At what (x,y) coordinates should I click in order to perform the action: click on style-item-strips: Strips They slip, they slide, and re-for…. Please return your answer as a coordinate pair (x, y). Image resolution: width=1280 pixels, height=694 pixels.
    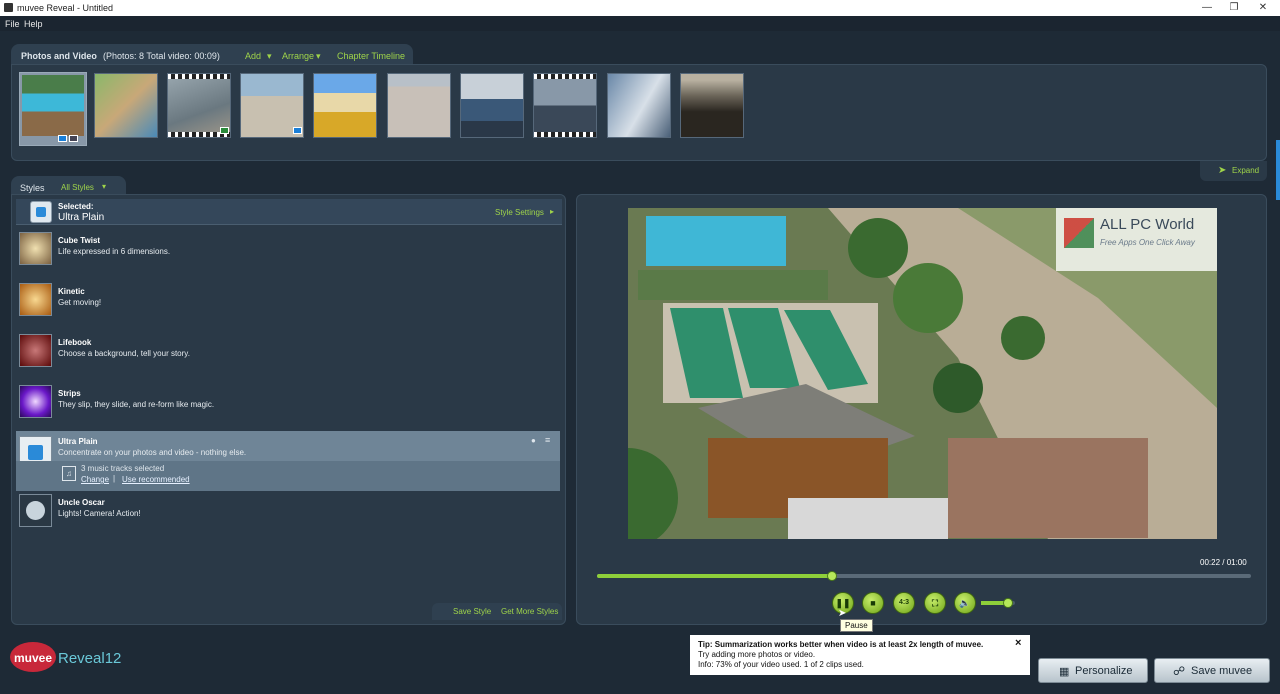
    Looking at the image, I should click on (288, 410).